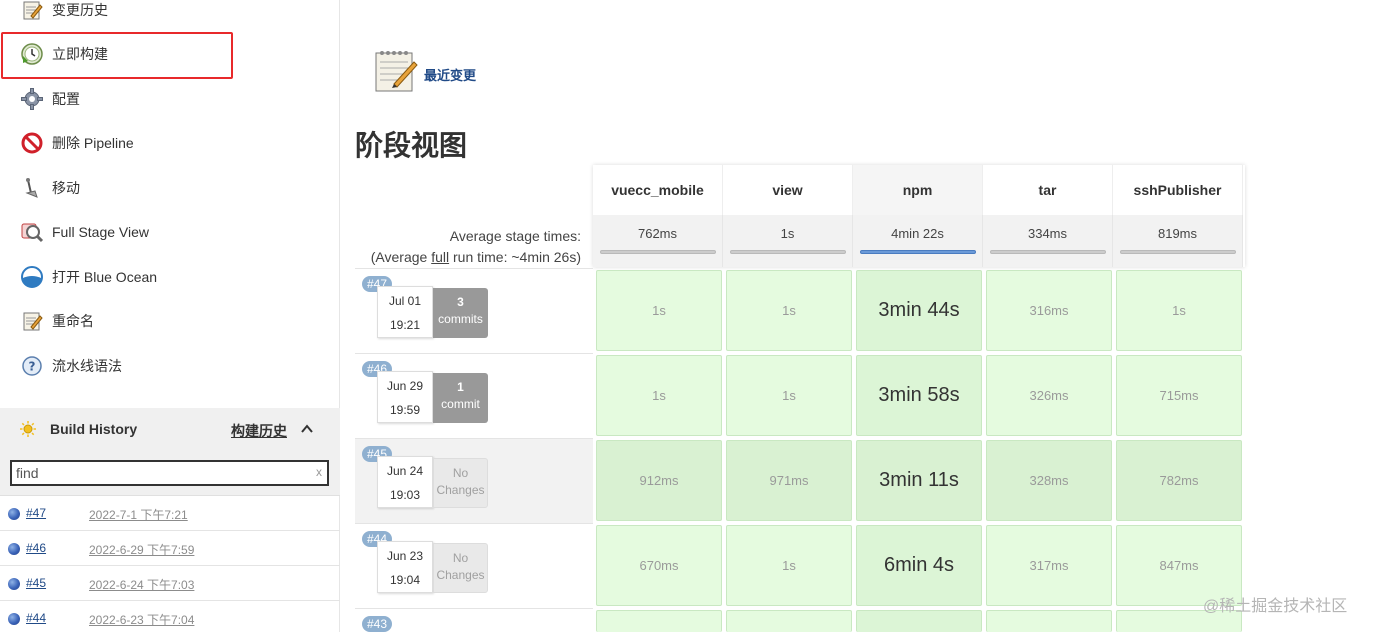 The image size is (1381, 632). Describe the element at coordinates (170, 143) in the screenshot. I see `task-delete-pipeline: 删除 Pipeline` at that location.